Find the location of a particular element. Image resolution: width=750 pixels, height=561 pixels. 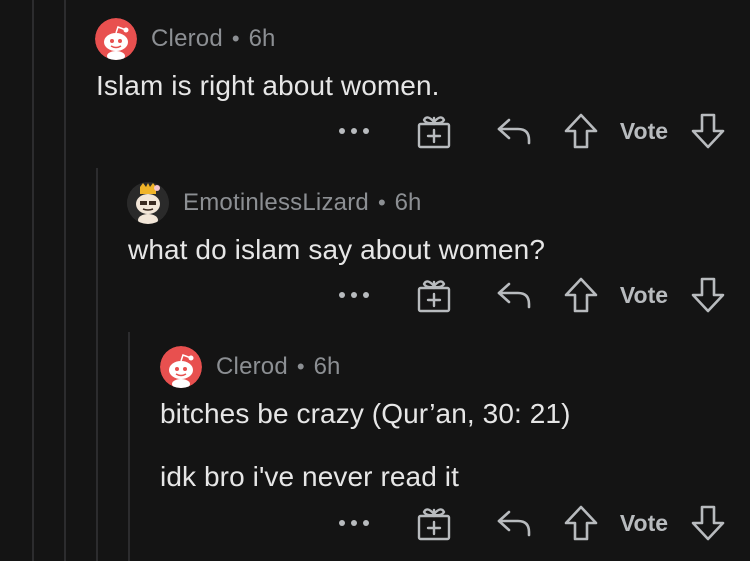

comment-author: EmotinlessLizard is located at coordinates (276, 203).